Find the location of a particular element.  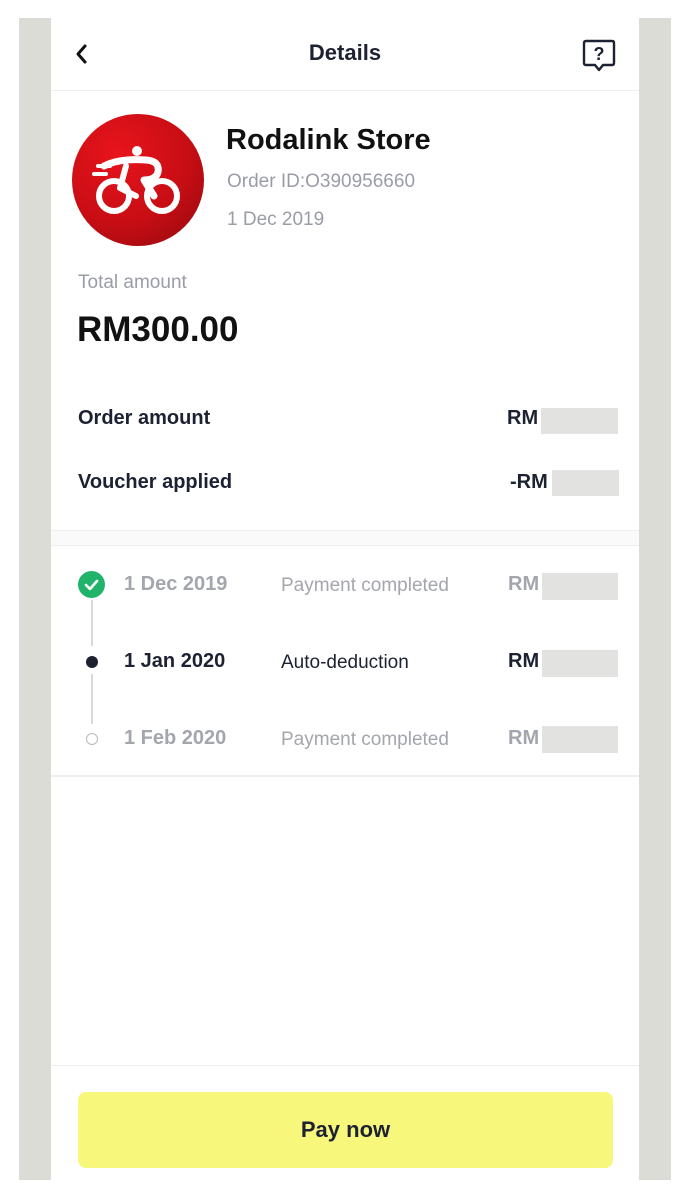

top-bar: Details ? is located at coordinates (345, 54).